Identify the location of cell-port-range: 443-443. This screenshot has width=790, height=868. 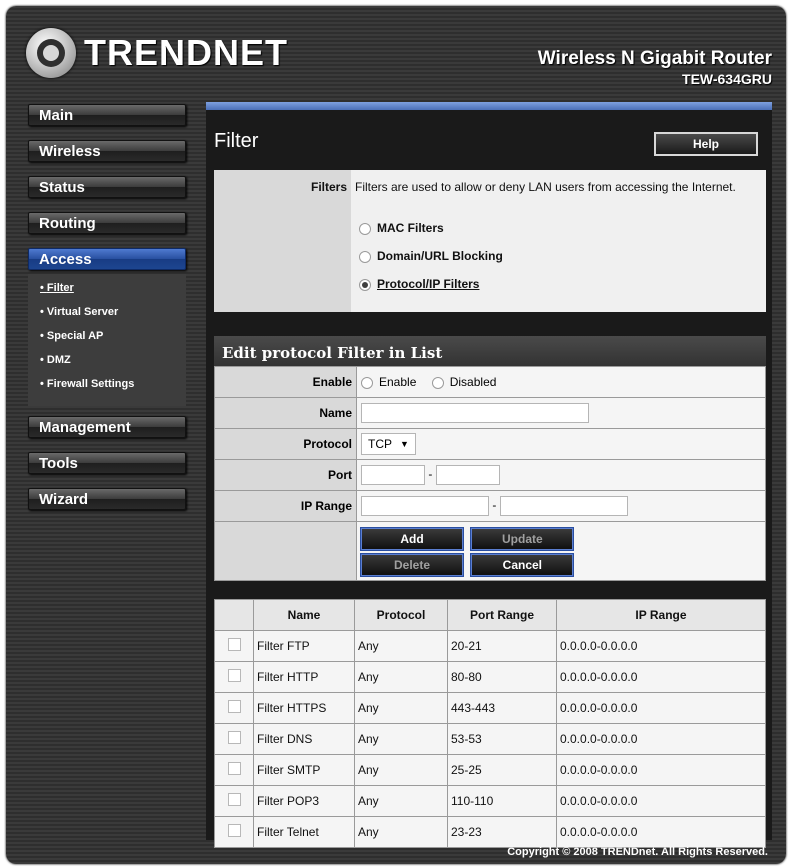
(502, 708).